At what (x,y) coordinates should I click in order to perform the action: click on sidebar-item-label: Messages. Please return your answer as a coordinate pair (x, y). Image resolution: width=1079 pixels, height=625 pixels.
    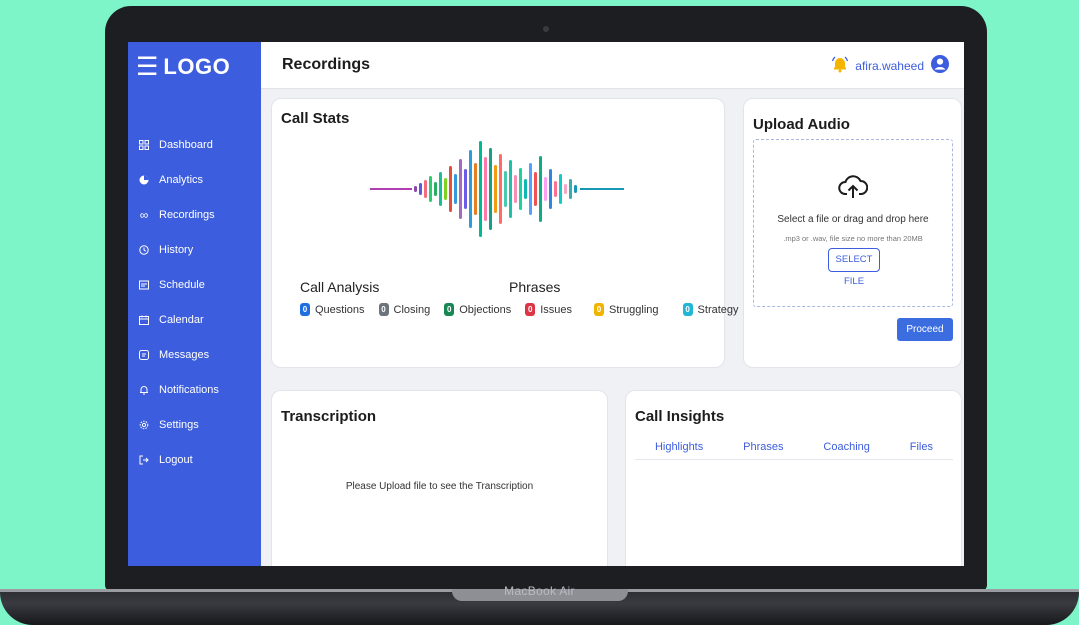
    Looking at the image, I should click on (184, 354).